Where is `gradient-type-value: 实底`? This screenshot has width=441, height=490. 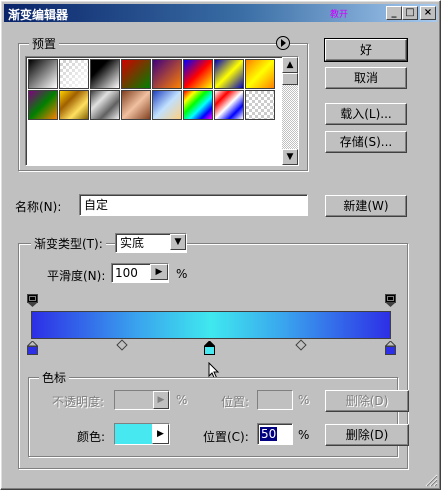
gradient-type-value: 实底 is located at coordinates (132, 243).